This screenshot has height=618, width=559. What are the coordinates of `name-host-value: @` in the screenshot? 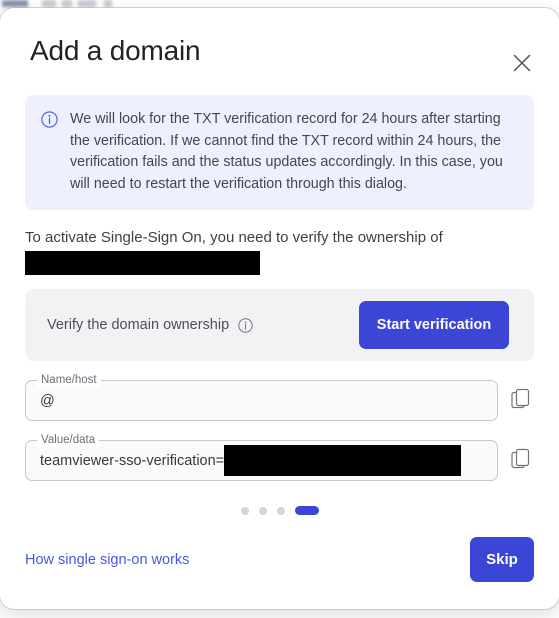 It's located at (47, 400).